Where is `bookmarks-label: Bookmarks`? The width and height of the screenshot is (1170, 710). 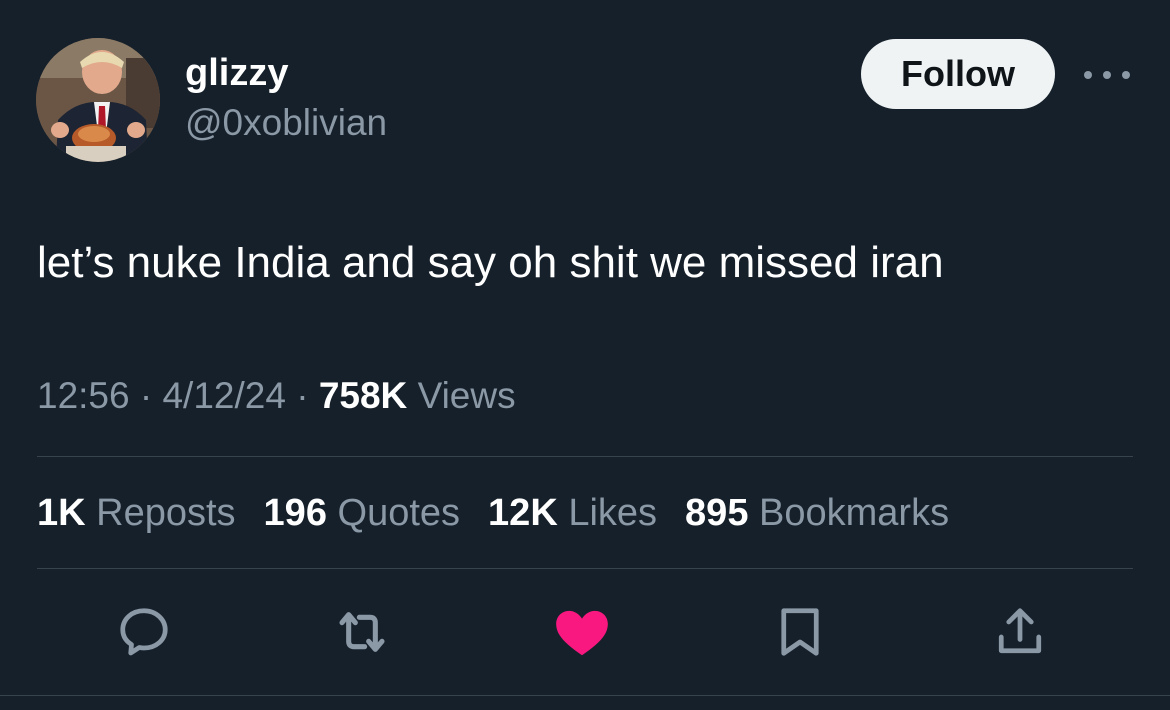
bookmarks-label: Bookmarks is located at coordinates (854, 513).